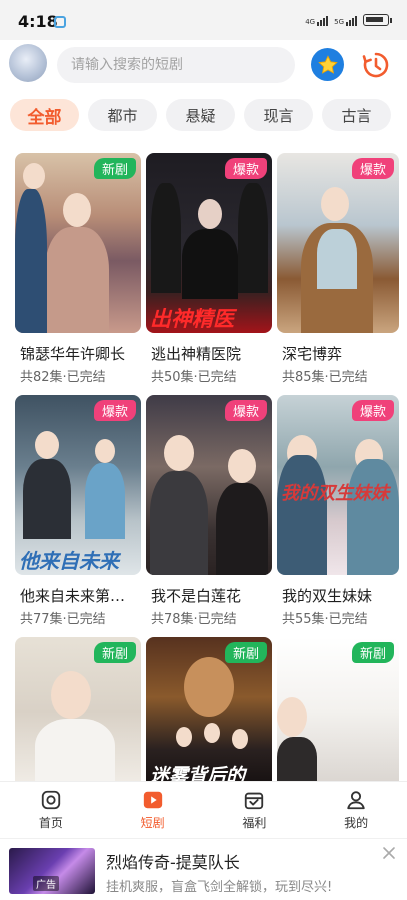 The width and height of the screenshot is (407, 900). I want to click on ad-title: 烈焰传奇-提莫队长, so click(173, 862).